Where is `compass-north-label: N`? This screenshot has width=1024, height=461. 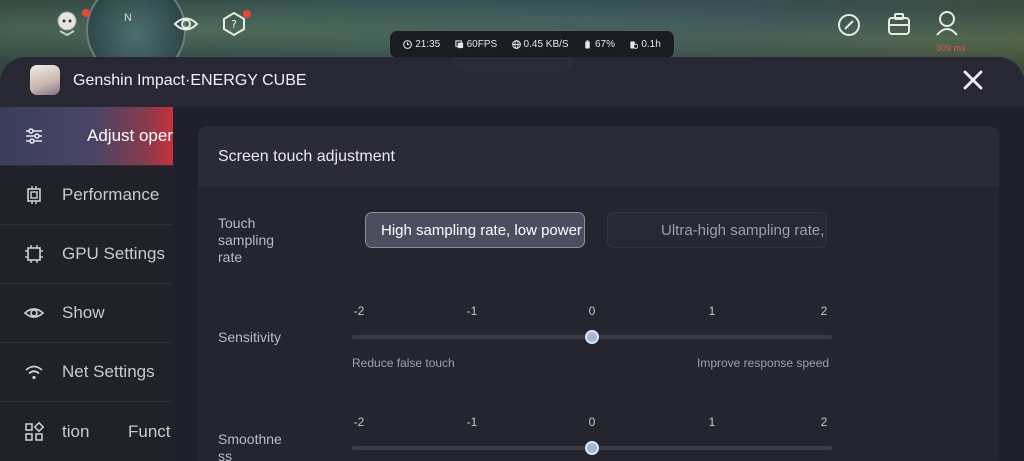
compass-north-label: N is located at coordinates (128, 18).